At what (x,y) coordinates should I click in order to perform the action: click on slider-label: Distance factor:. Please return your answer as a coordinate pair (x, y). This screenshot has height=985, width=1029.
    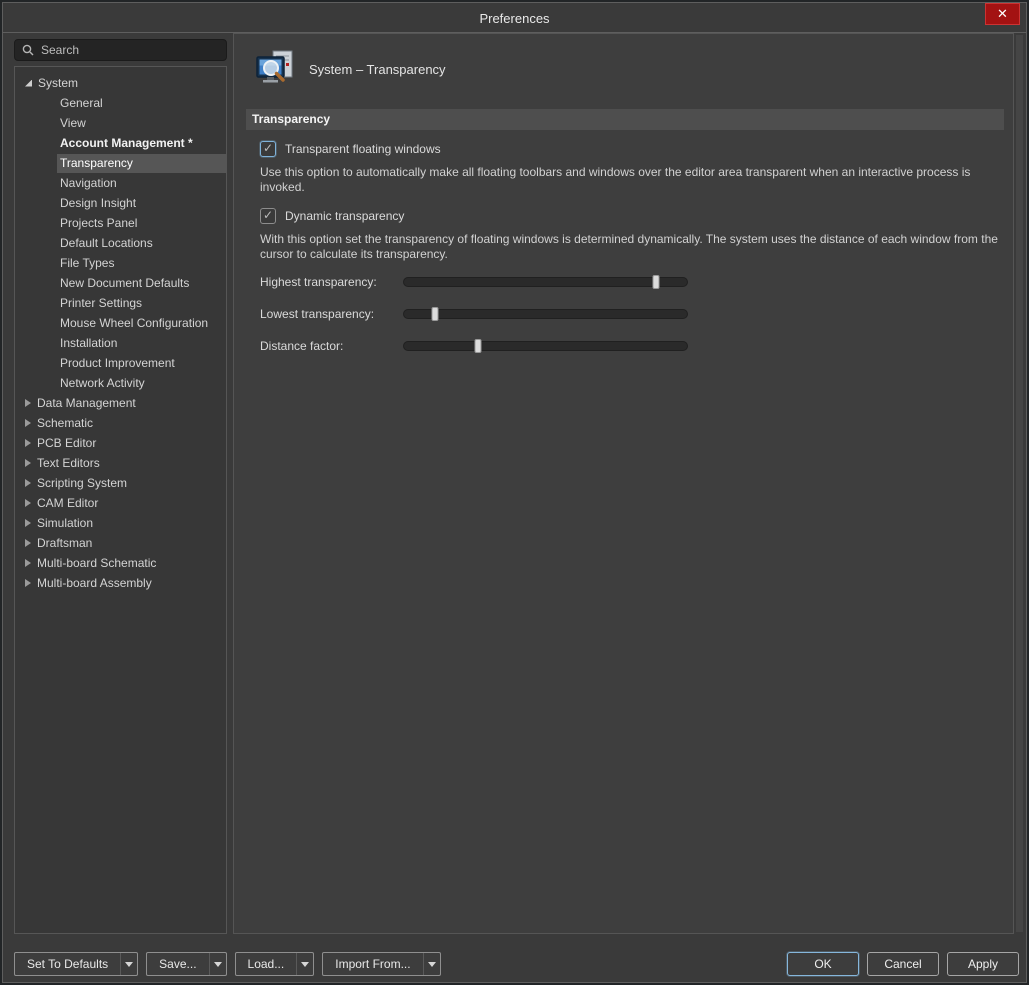
    Looking at the image, I should click on (302, 346).